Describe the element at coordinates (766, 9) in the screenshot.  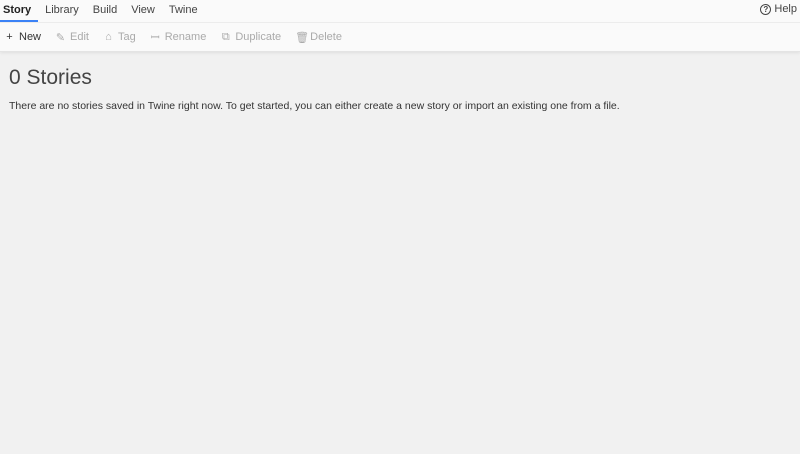
I see `help-icon: ?` at that location.